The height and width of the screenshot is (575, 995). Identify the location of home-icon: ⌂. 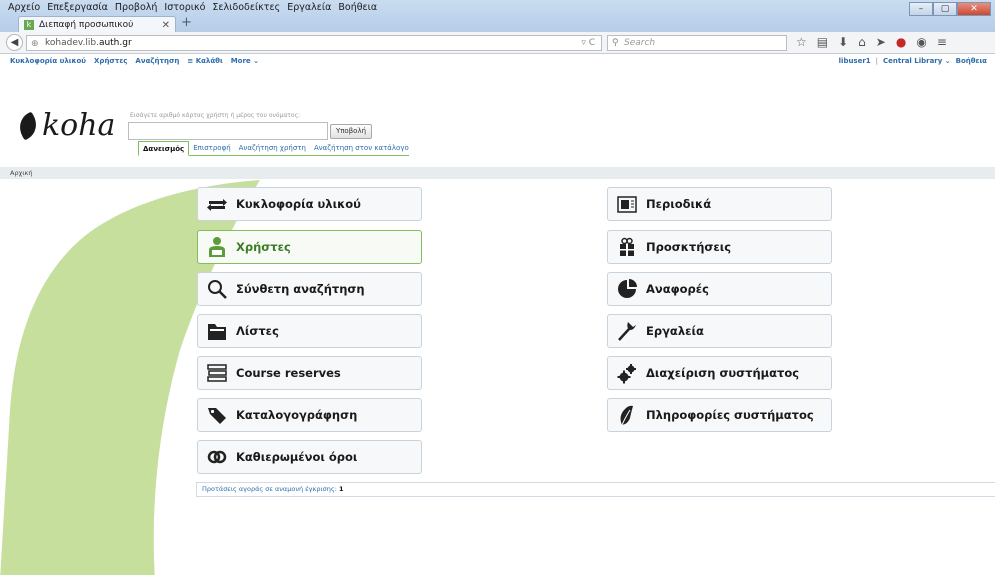
(862, 42).